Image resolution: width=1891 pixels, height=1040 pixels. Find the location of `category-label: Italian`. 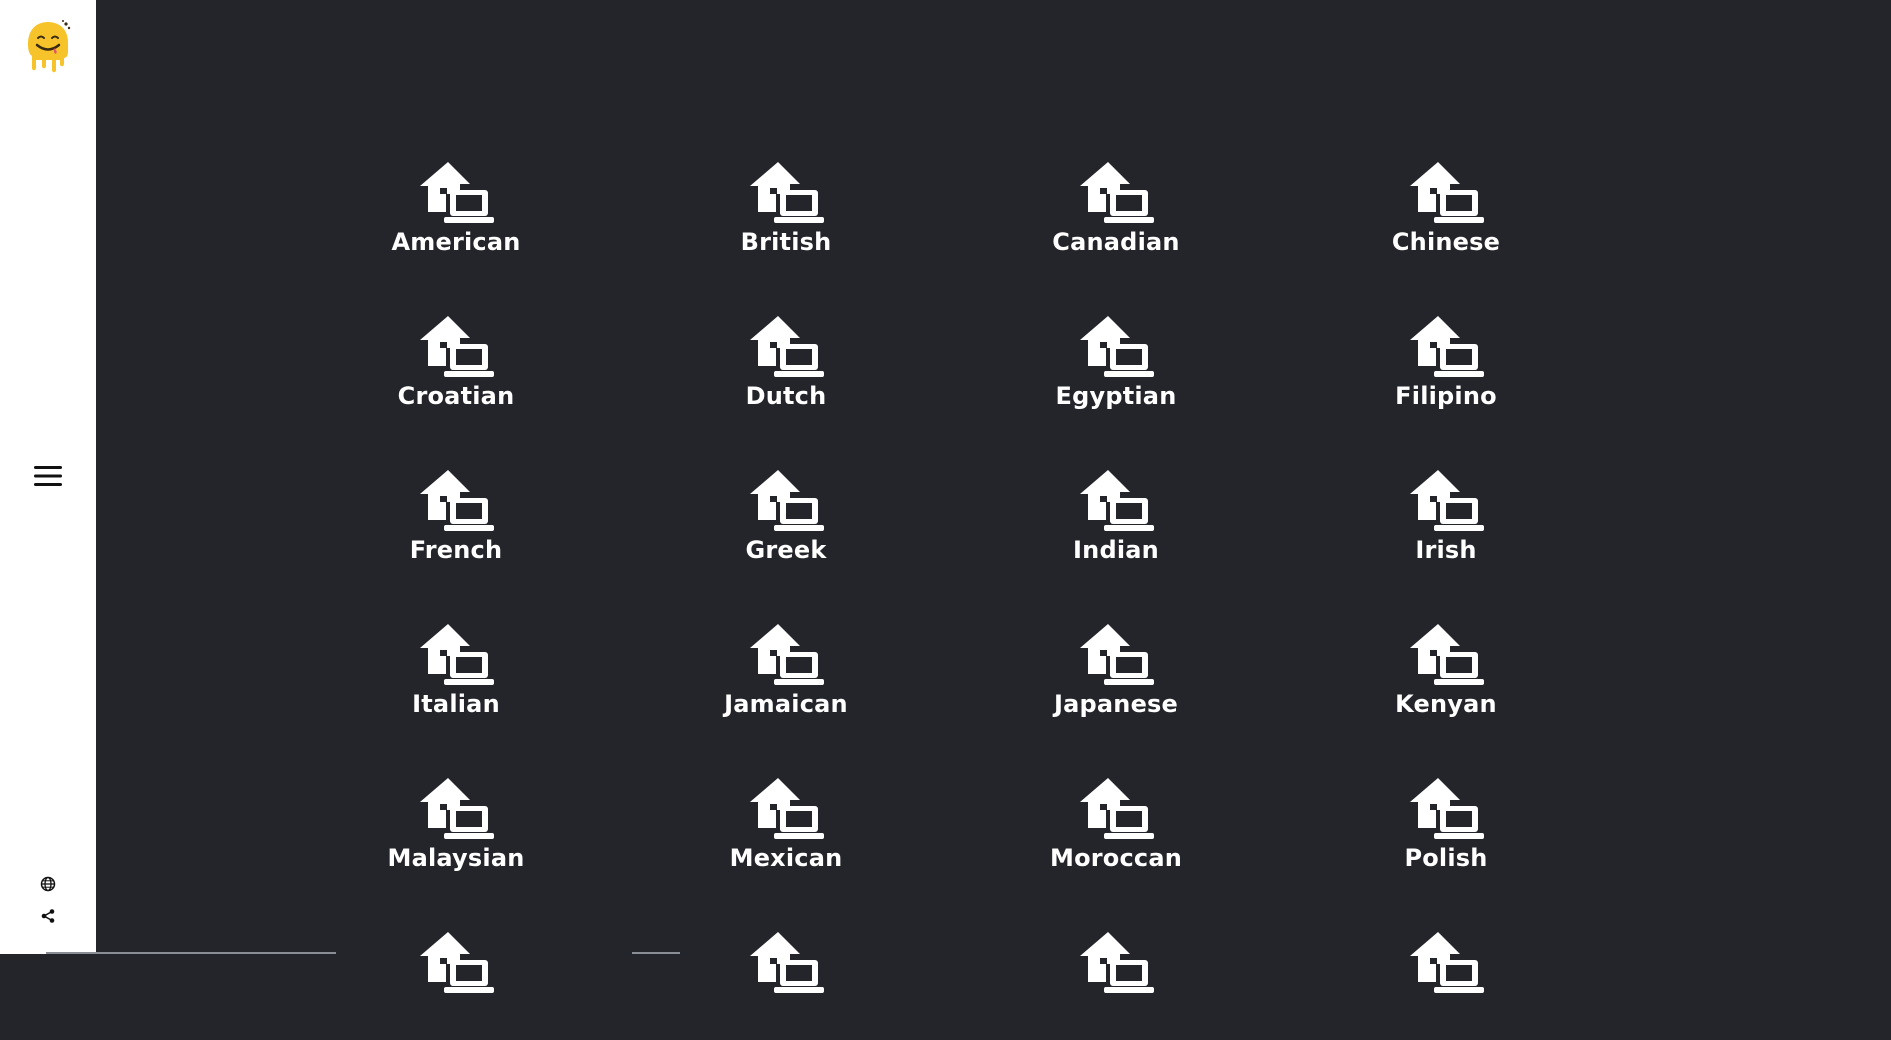

category-label: Italian is located at coordinates (456, 704).